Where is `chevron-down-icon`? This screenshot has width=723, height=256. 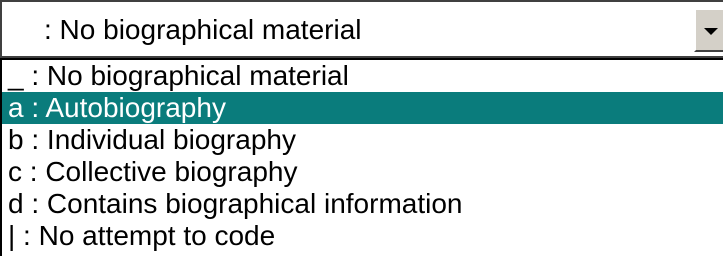
chevron-down-icon is located at coordinates (711, 31).